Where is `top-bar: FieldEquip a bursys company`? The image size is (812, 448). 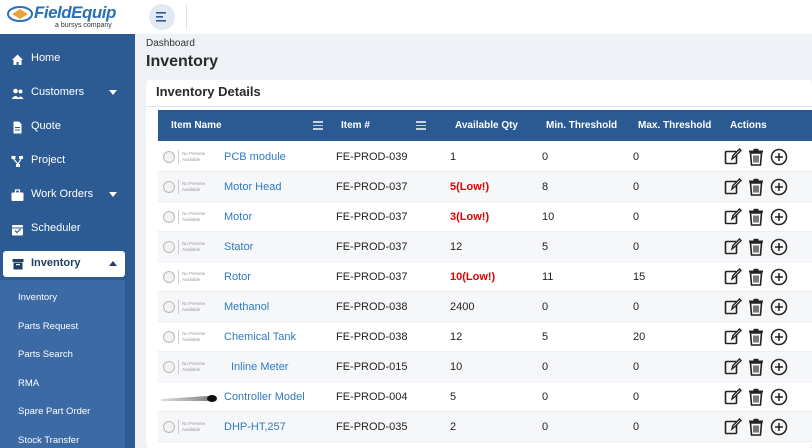
top-bar: FieldEquip a bursys company is located at coordinates (406, 17).